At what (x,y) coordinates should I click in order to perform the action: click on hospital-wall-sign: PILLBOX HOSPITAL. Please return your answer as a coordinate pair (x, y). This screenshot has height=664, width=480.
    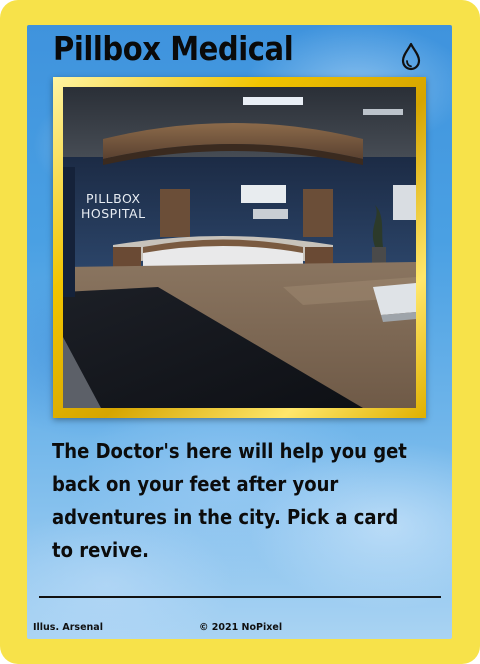
    Looking at the image, I should click on (113, 206).